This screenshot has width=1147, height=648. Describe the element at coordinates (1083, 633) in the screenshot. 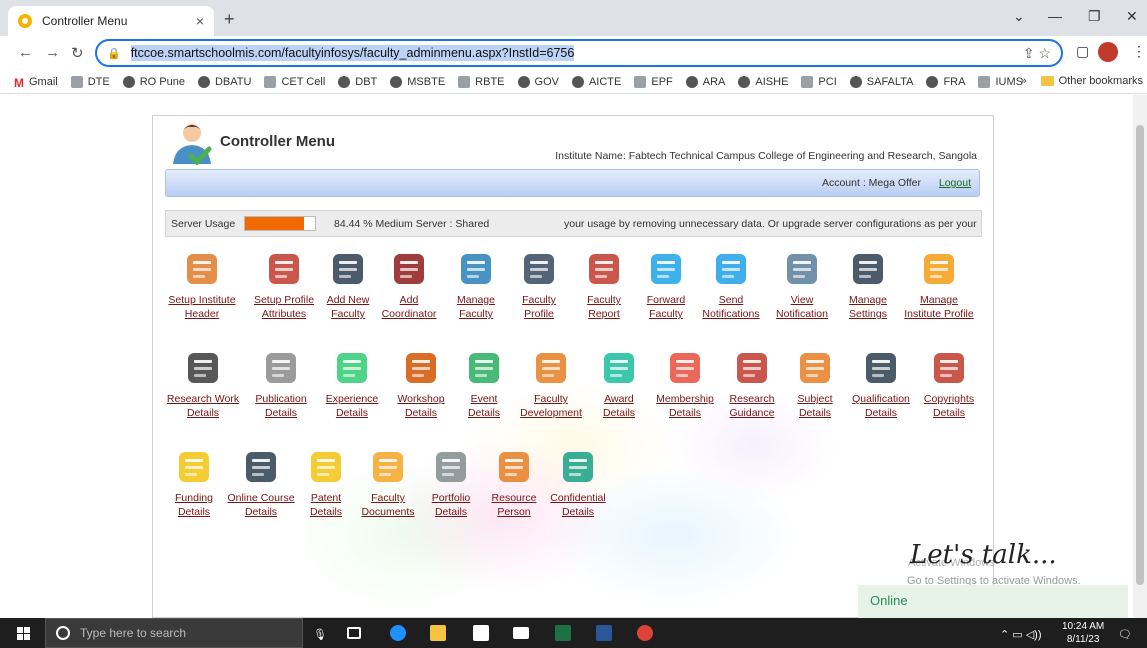

I see `taskbar-clock: 10:24 AM 8/11/23` at that location.